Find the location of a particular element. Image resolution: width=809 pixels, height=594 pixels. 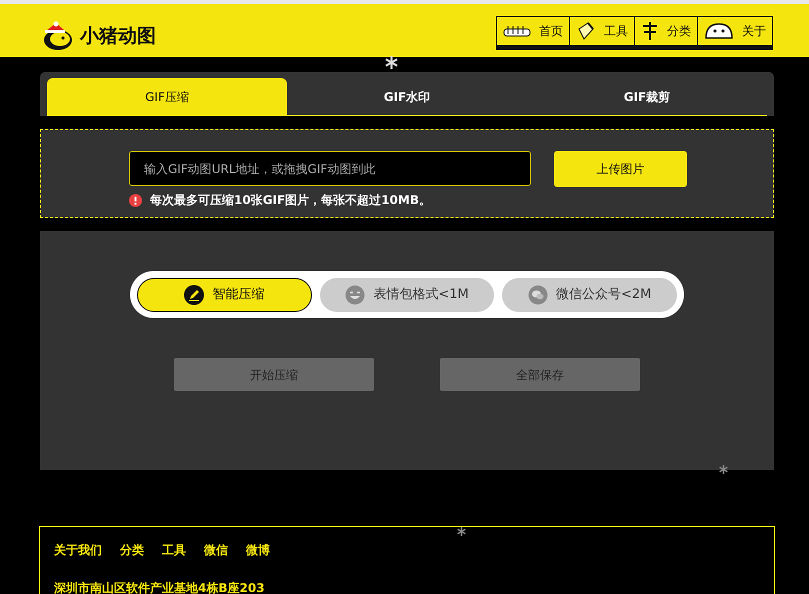

tab: GIF压缩 is located at coordinates (167, 96).